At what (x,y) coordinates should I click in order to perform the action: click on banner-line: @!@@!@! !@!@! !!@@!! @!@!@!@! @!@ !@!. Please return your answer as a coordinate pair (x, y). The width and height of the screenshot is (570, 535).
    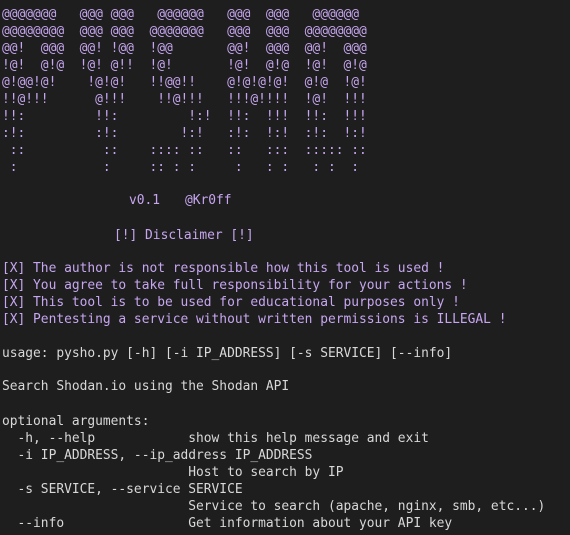
    Looking at the image, I should click on (184, 82).